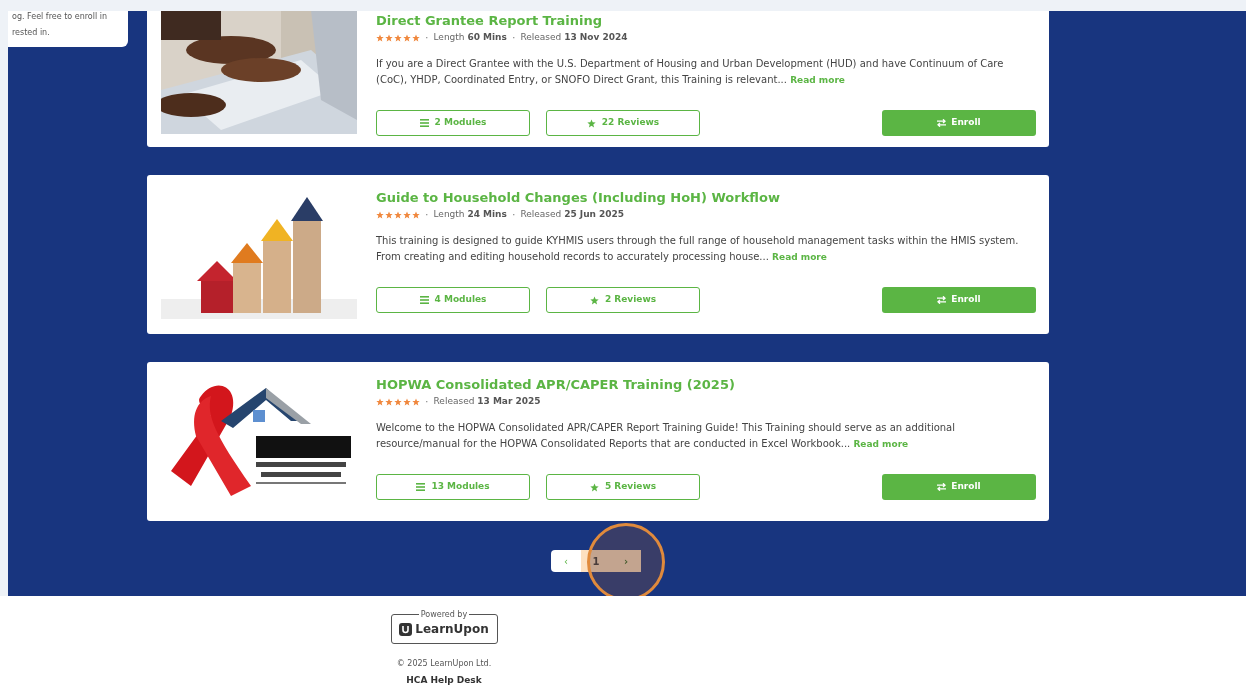  Describe the element at coordinates (666, 436) in the screenshot. I see `course-description: Welcome to the HOPWA Consolidated APR/CAPER Report Training Guide! This Training should serve as an additional resource/manual for the HOPWA Consolidated Reports that are conducted in Excel Workbook... Read more` at that location.